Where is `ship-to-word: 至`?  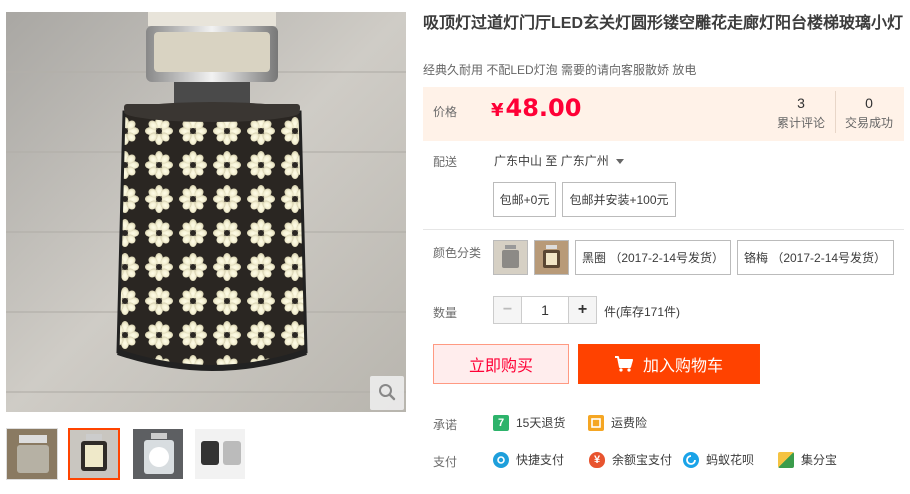
ship-to-word: 至 is located at coordinates (551, 161).